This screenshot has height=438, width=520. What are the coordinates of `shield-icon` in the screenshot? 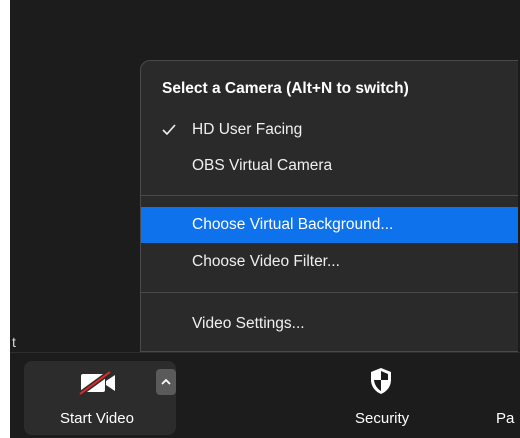 It's located at (381, 381).